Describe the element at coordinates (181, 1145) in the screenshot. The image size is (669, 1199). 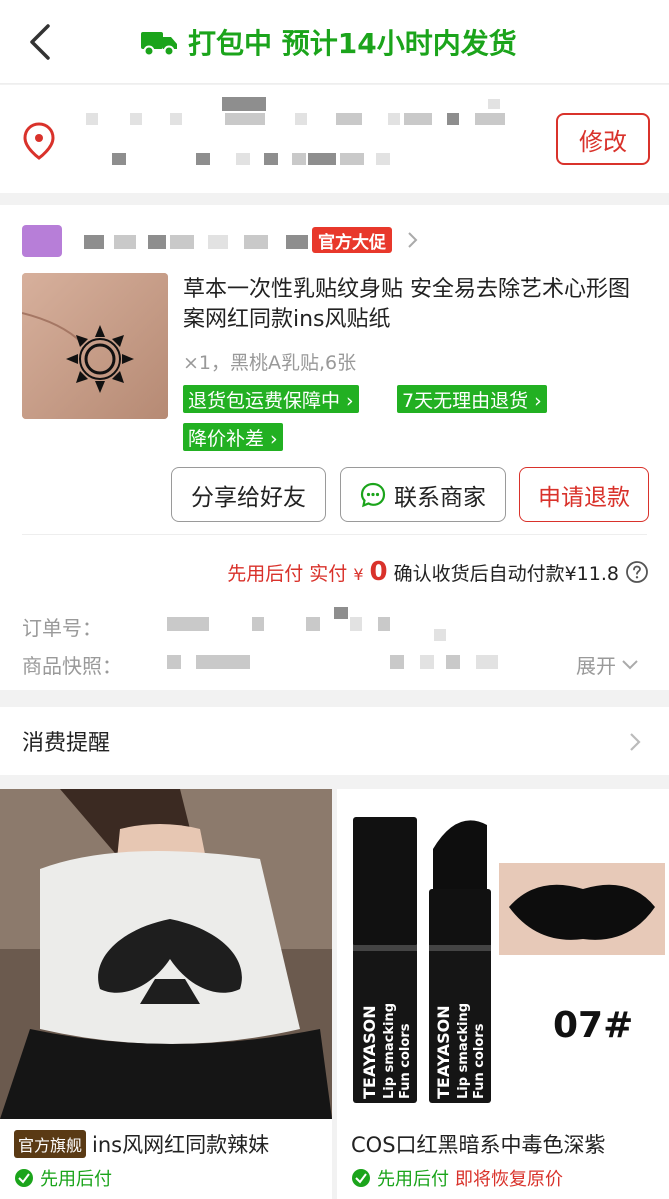
I see `recommended-title-text: ins风网红同款辣妹` at that location.